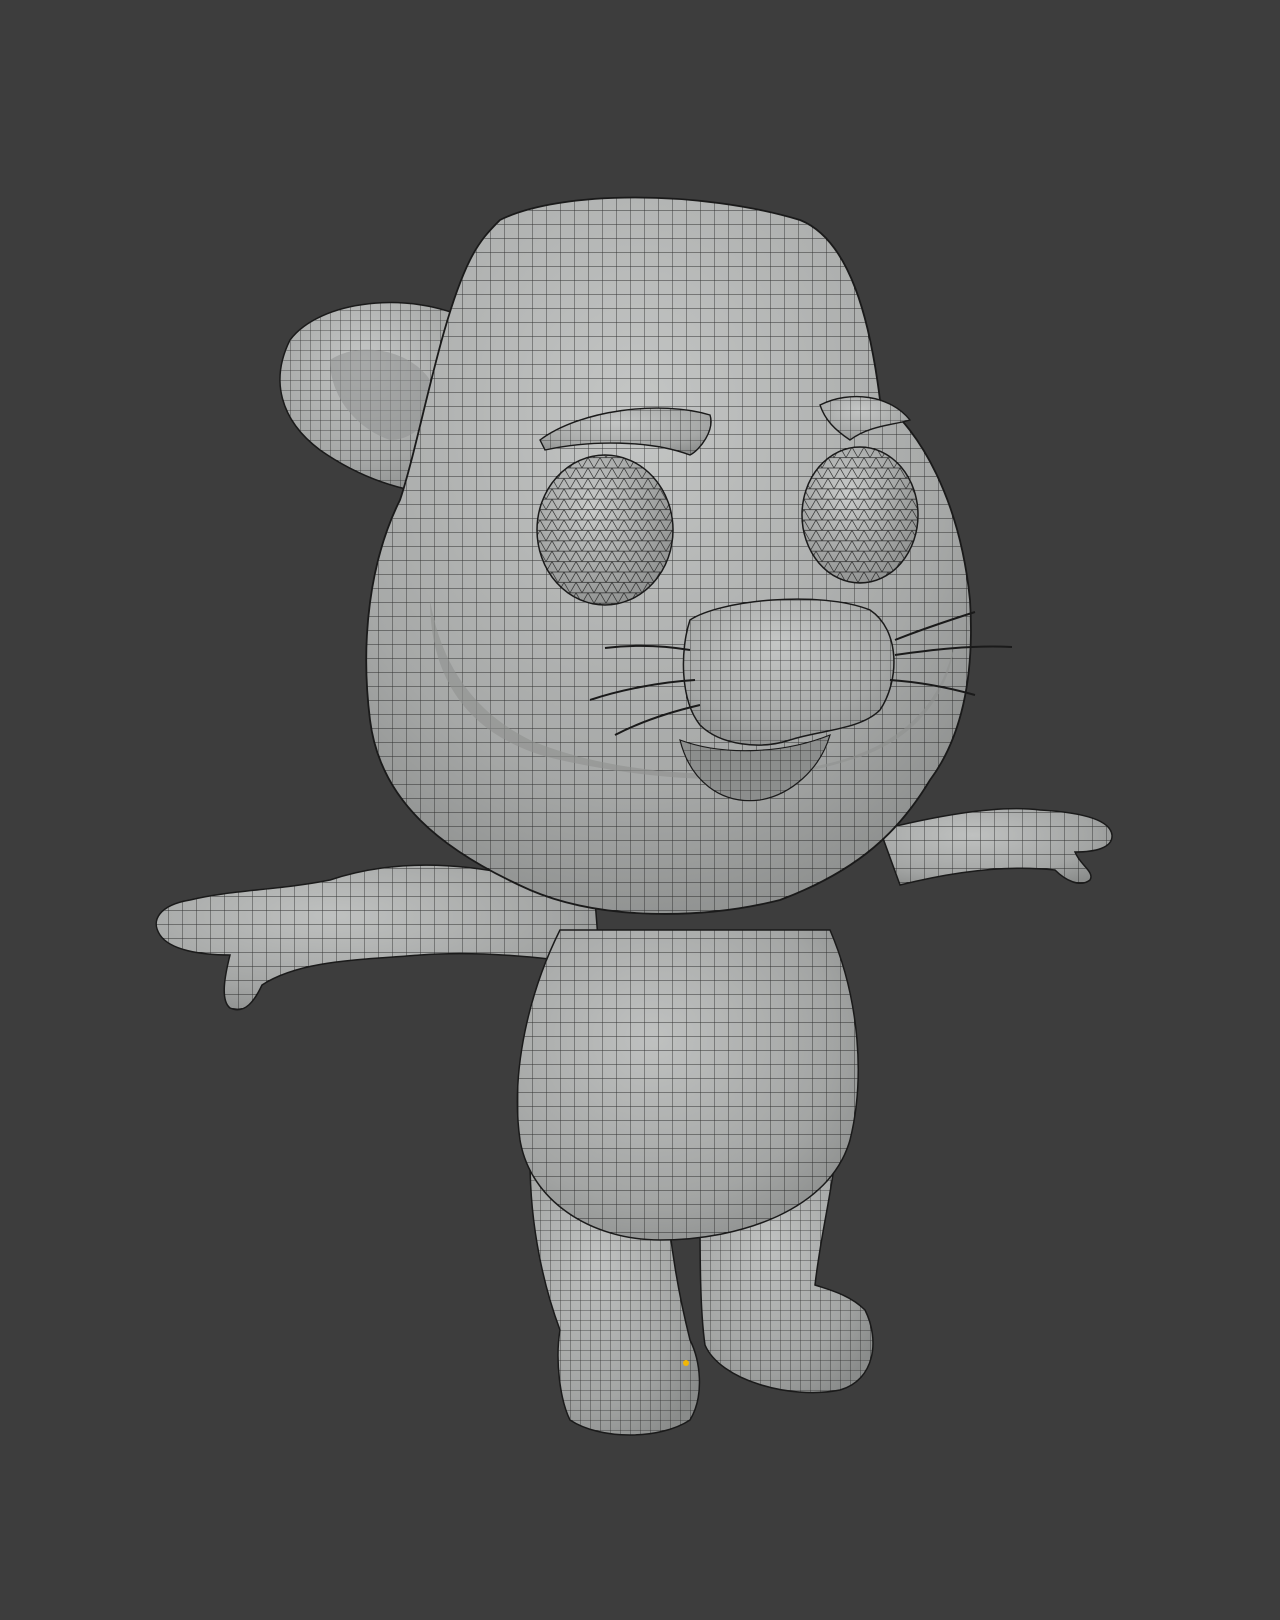 This screenshot has width=1280, height=1620. What do you see at coordinates (687, 1085) in the screenshot?
I see `torso-mesh` at bounding box center [687, 1085].